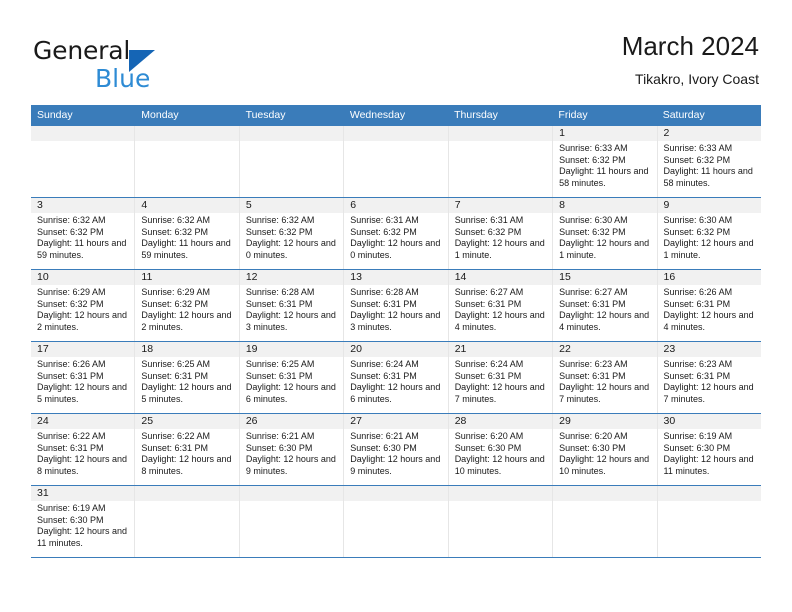 The width and height of the screenshot is (792, 612). What do you see at coordinates (292, 521) in the screenshot?
I see `calendar-day-cell-empty` at bounding box center [292, 521].